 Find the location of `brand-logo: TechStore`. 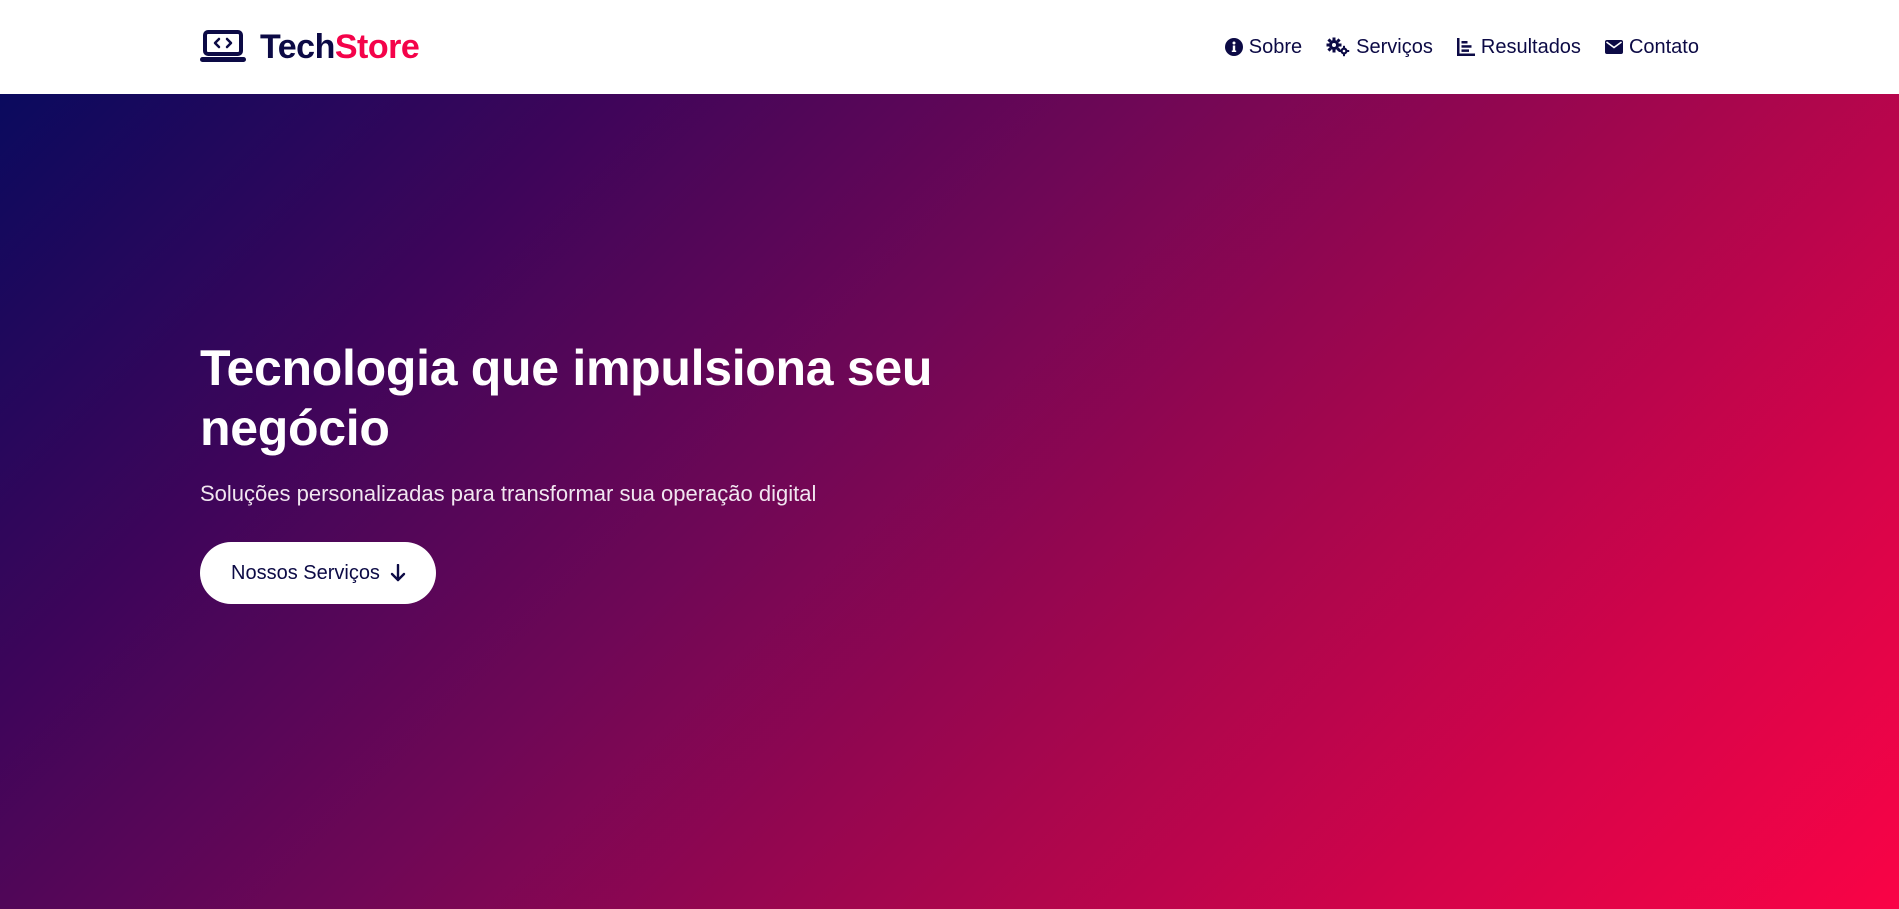

brand-logo: TechStore is located at coordinates (310, 47).